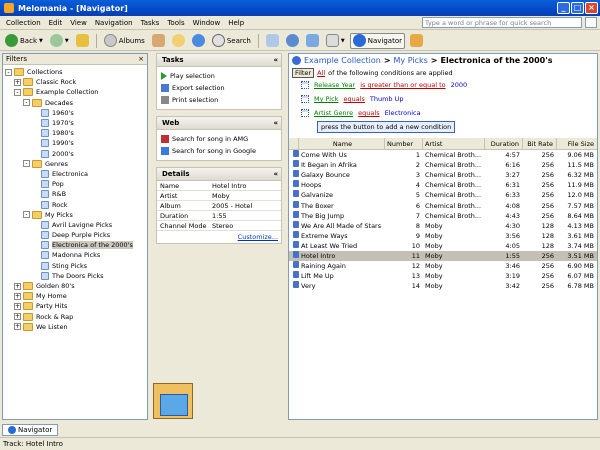 This screenshot has height=450, width=600. What do you see at coordinates (175, 23) in the screenshot?
I see `menu-tools: Tools` at bounding box center [175, 23].